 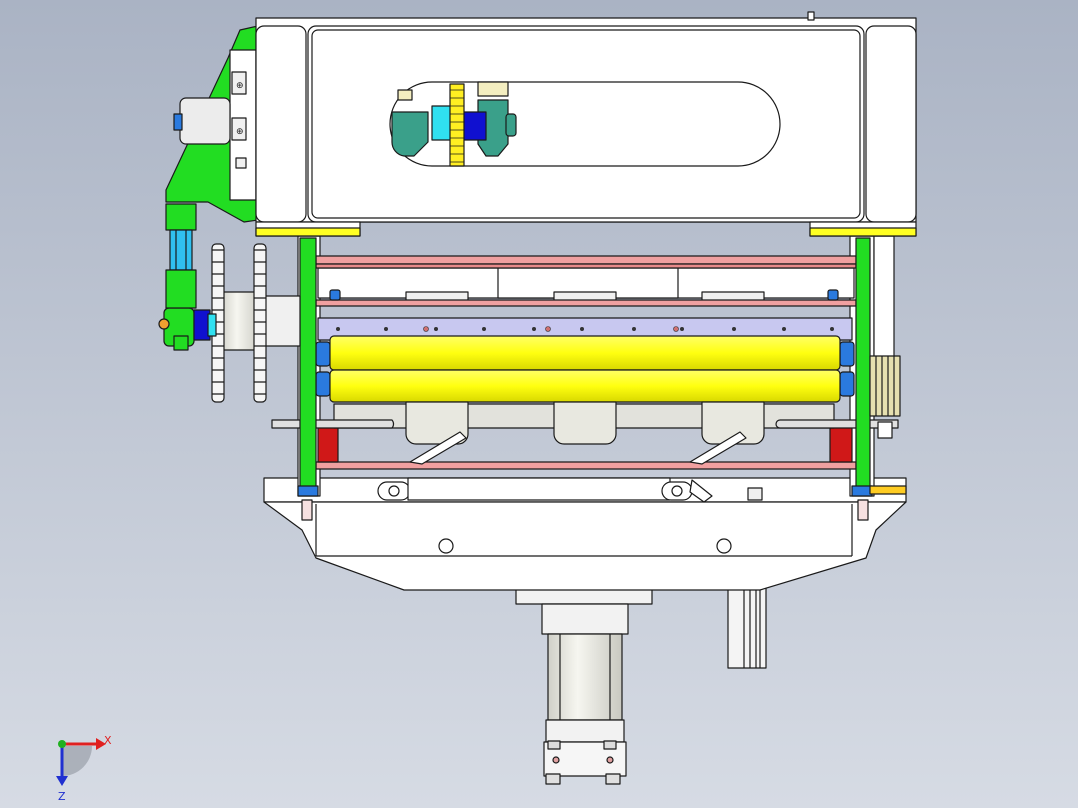 I want to click on base-hole-right, so click(x=724, y=546).